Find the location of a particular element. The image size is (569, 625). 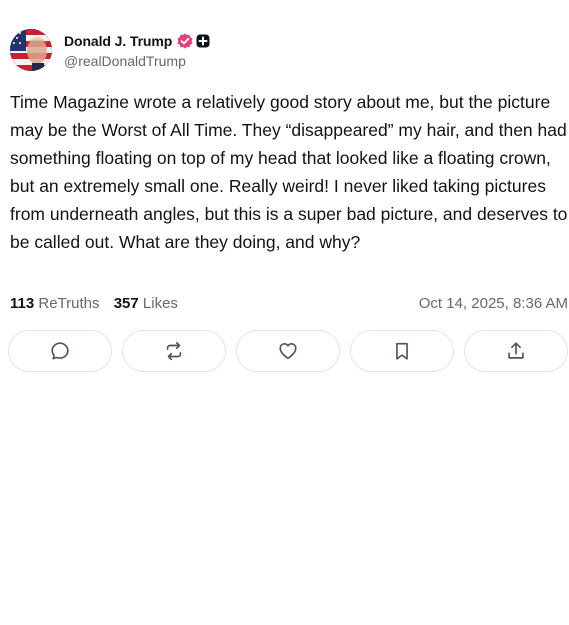

share-icon is located at coordinates (516, 350).